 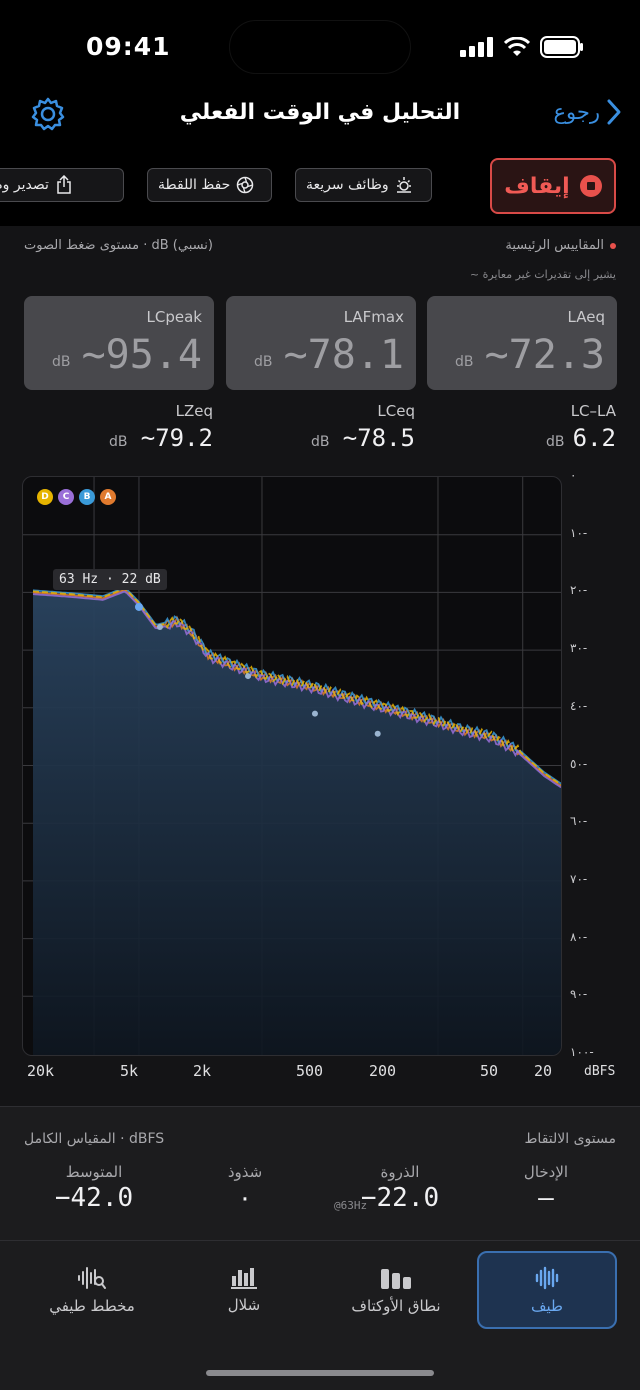 I want to click on stat-label: المتوسط, so click(x=94, y=1172).